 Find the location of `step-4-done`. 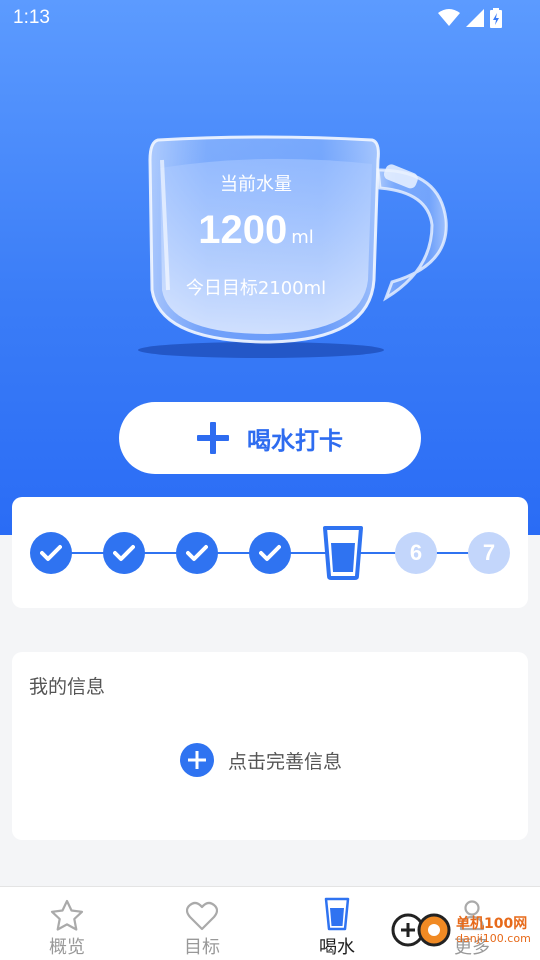

step-4-done is located at coordinates (270, 553).